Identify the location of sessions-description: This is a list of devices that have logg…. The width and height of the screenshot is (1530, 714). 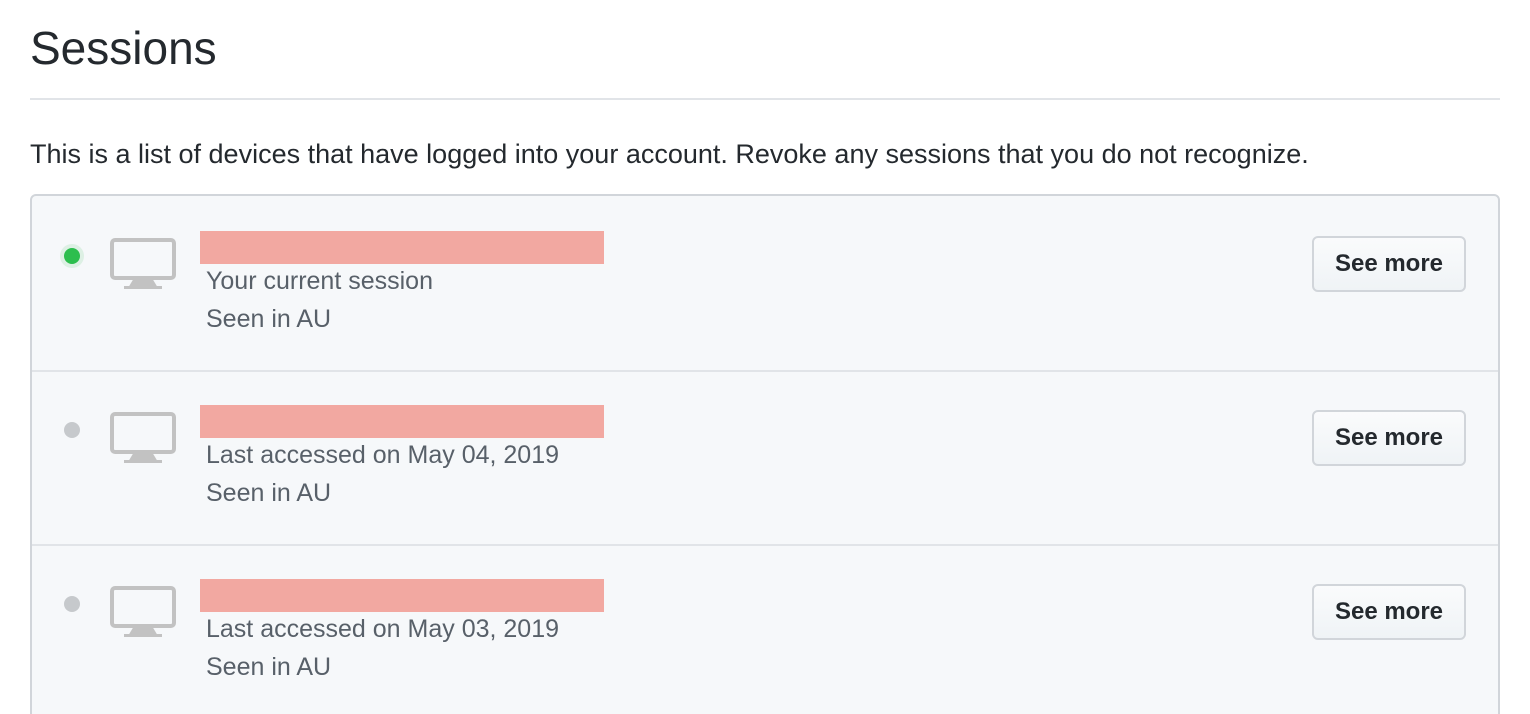
(669, 154).